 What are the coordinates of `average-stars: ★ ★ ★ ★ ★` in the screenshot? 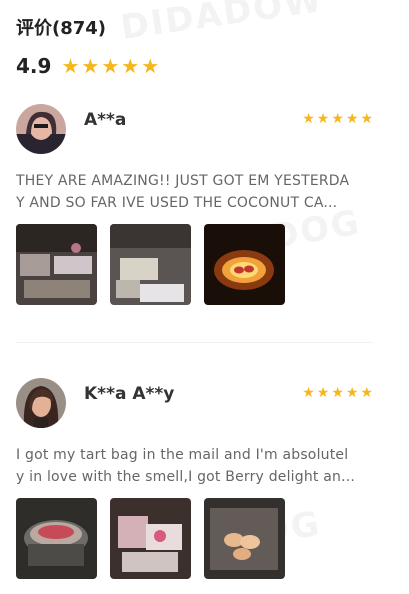 It's located at (110, 66).